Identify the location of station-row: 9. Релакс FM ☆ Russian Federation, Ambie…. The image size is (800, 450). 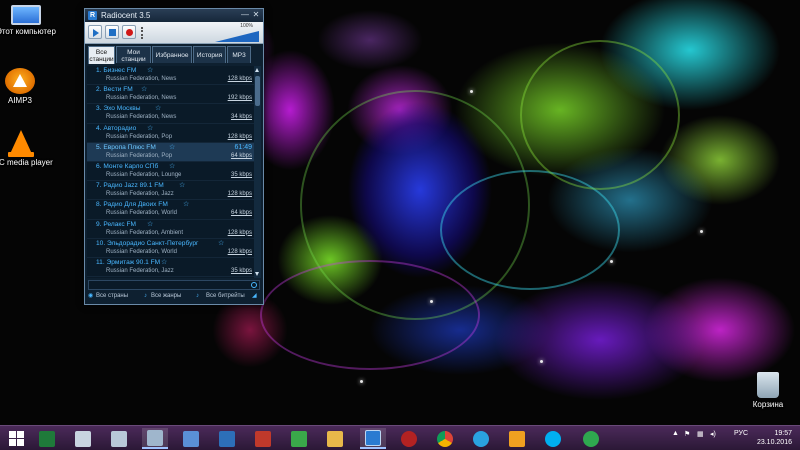
(171, 229).